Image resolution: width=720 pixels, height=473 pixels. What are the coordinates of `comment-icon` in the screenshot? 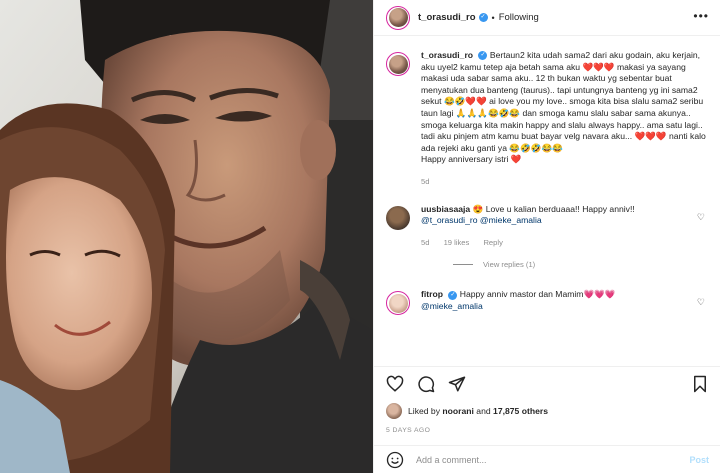 It's located at (426, 384).